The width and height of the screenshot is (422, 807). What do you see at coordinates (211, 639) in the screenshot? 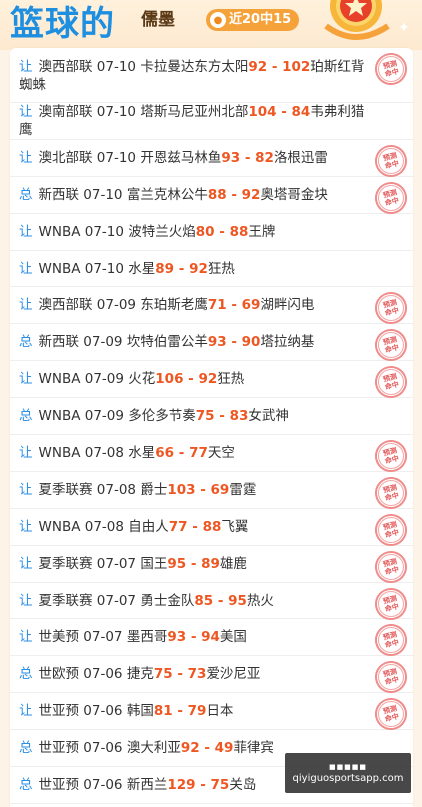
I see `list-item: 让世美预 07-07 墨西哥93 - 94美国 预测 命中` at bounding box center [211, 639].